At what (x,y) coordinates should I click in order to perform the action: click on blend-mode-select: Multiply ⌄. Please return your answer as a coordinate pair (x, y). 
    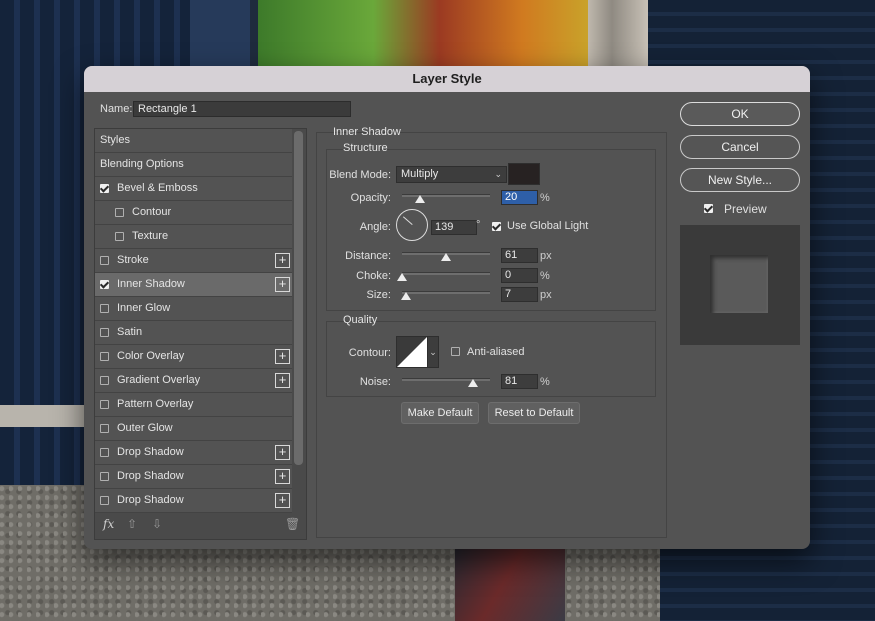
    Looking at the image, I should click on (451, 174).